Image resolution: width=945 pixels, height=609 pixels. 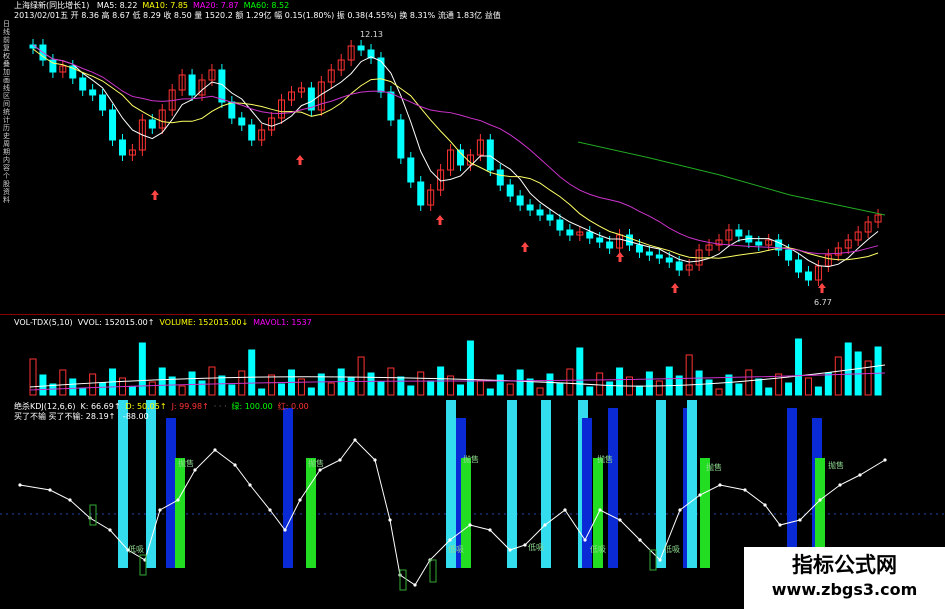 I want to click on vol-item: MAVOL1: 1537, so click(x=282, y=322).